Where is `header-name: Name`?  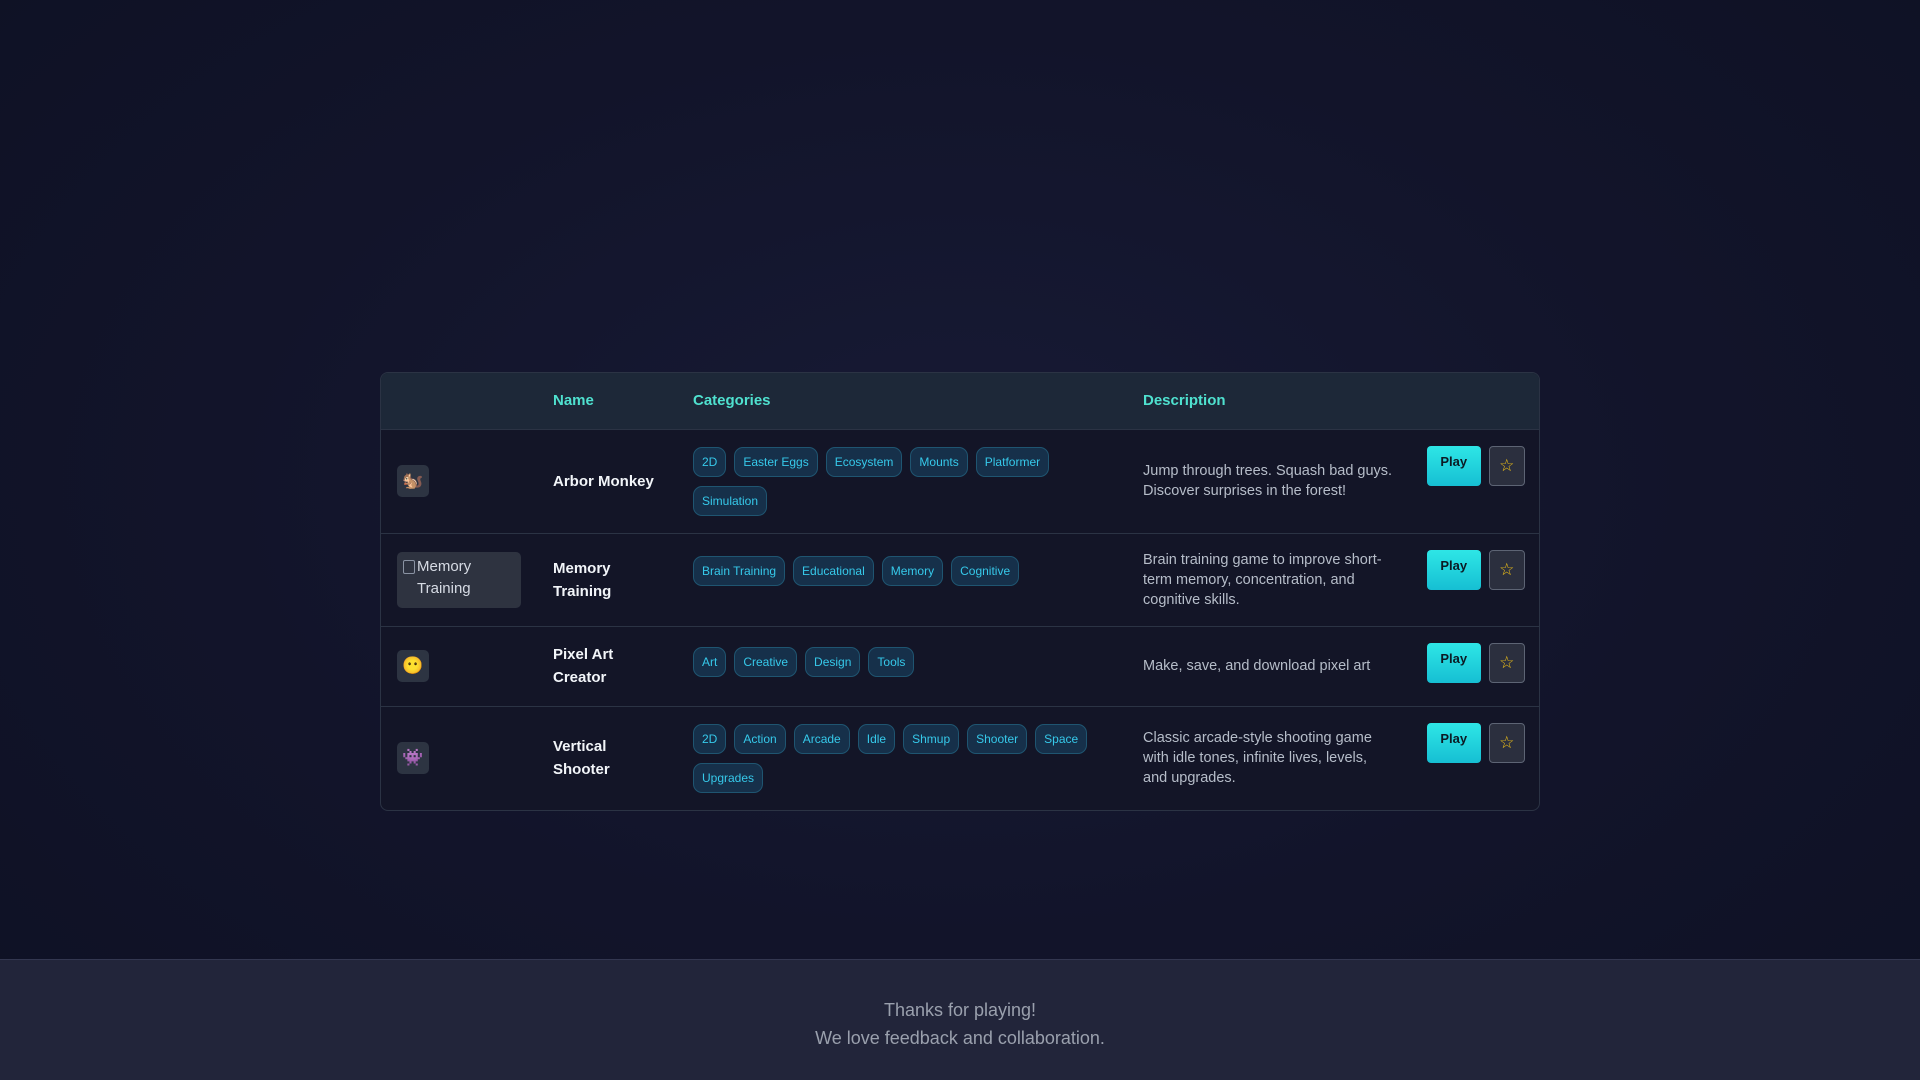 header-name: Name is located at coordinates (573, 401).